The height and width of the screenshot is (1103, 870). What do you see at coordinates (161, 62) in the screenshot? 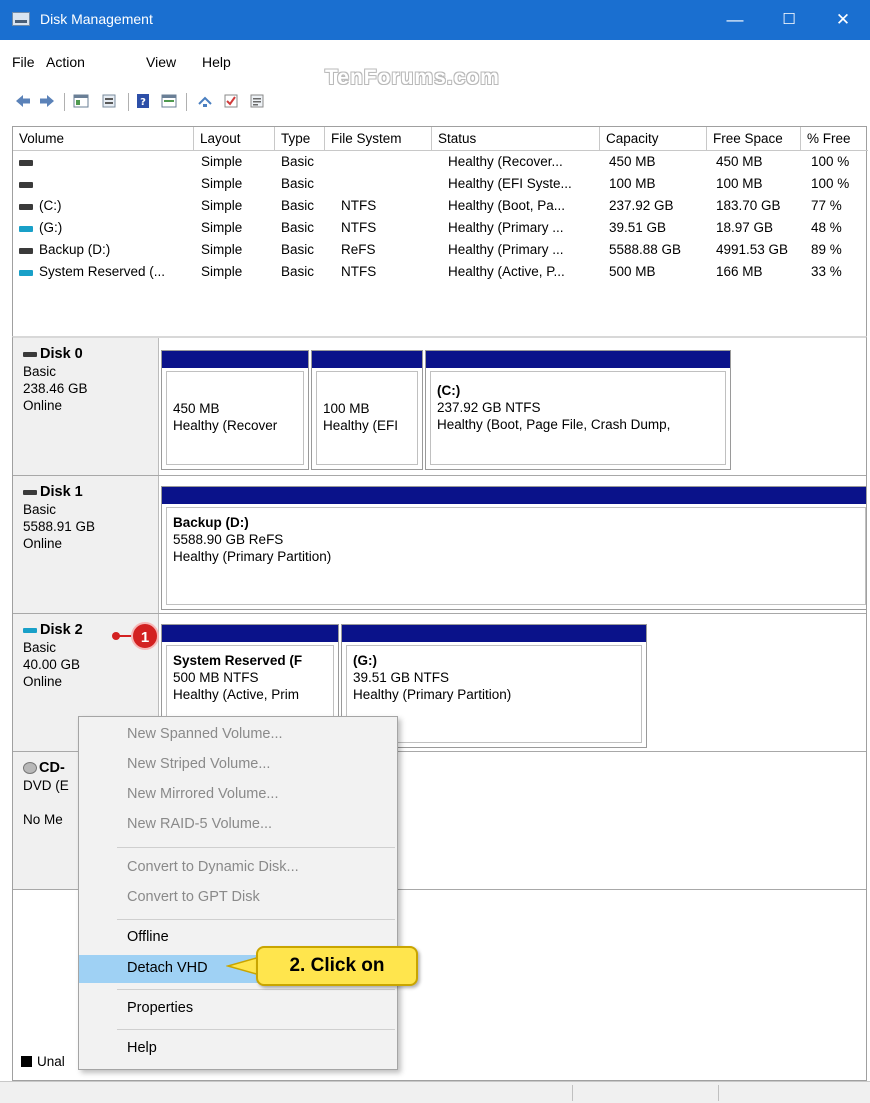
I see `menu-view: View` at bounding box center [161, 62].